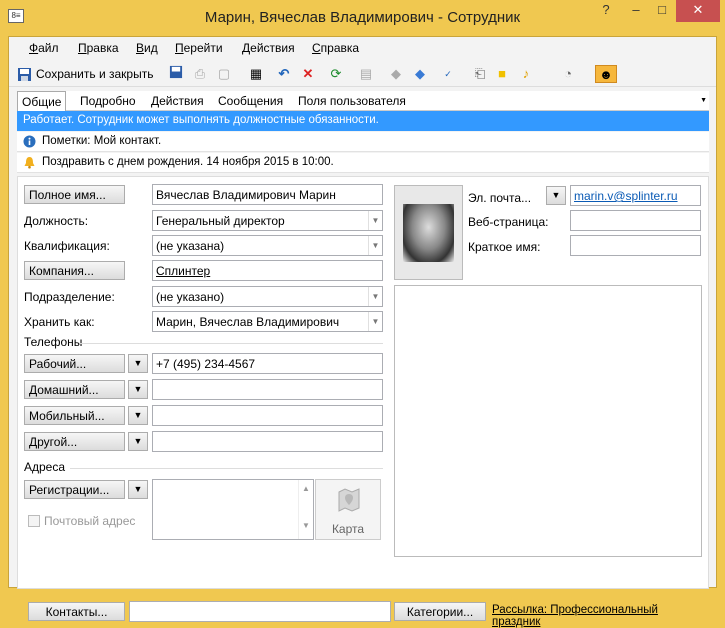 This screenshot has height=628, width=725. What do you see at coordinates (305, 509) in the screenshot?
I see `scrollbar: ▲ ▼` at bounding box center [305, 509].